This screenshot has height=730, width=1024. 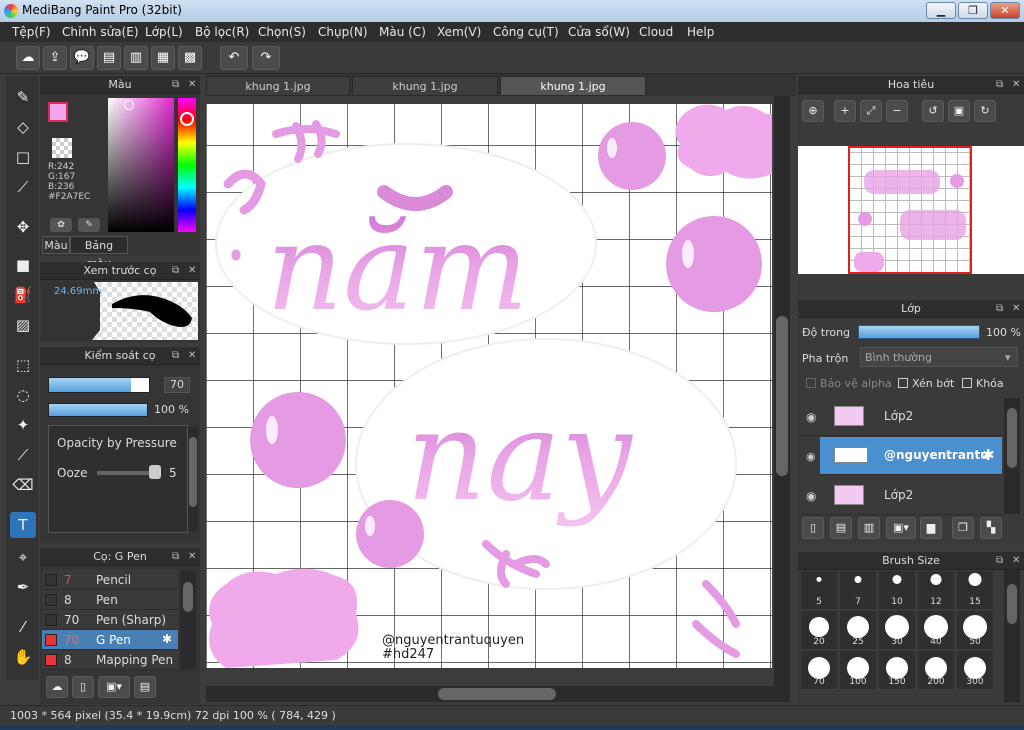 I want to click on maximize-button: ❐, so click(x=973, y=10).